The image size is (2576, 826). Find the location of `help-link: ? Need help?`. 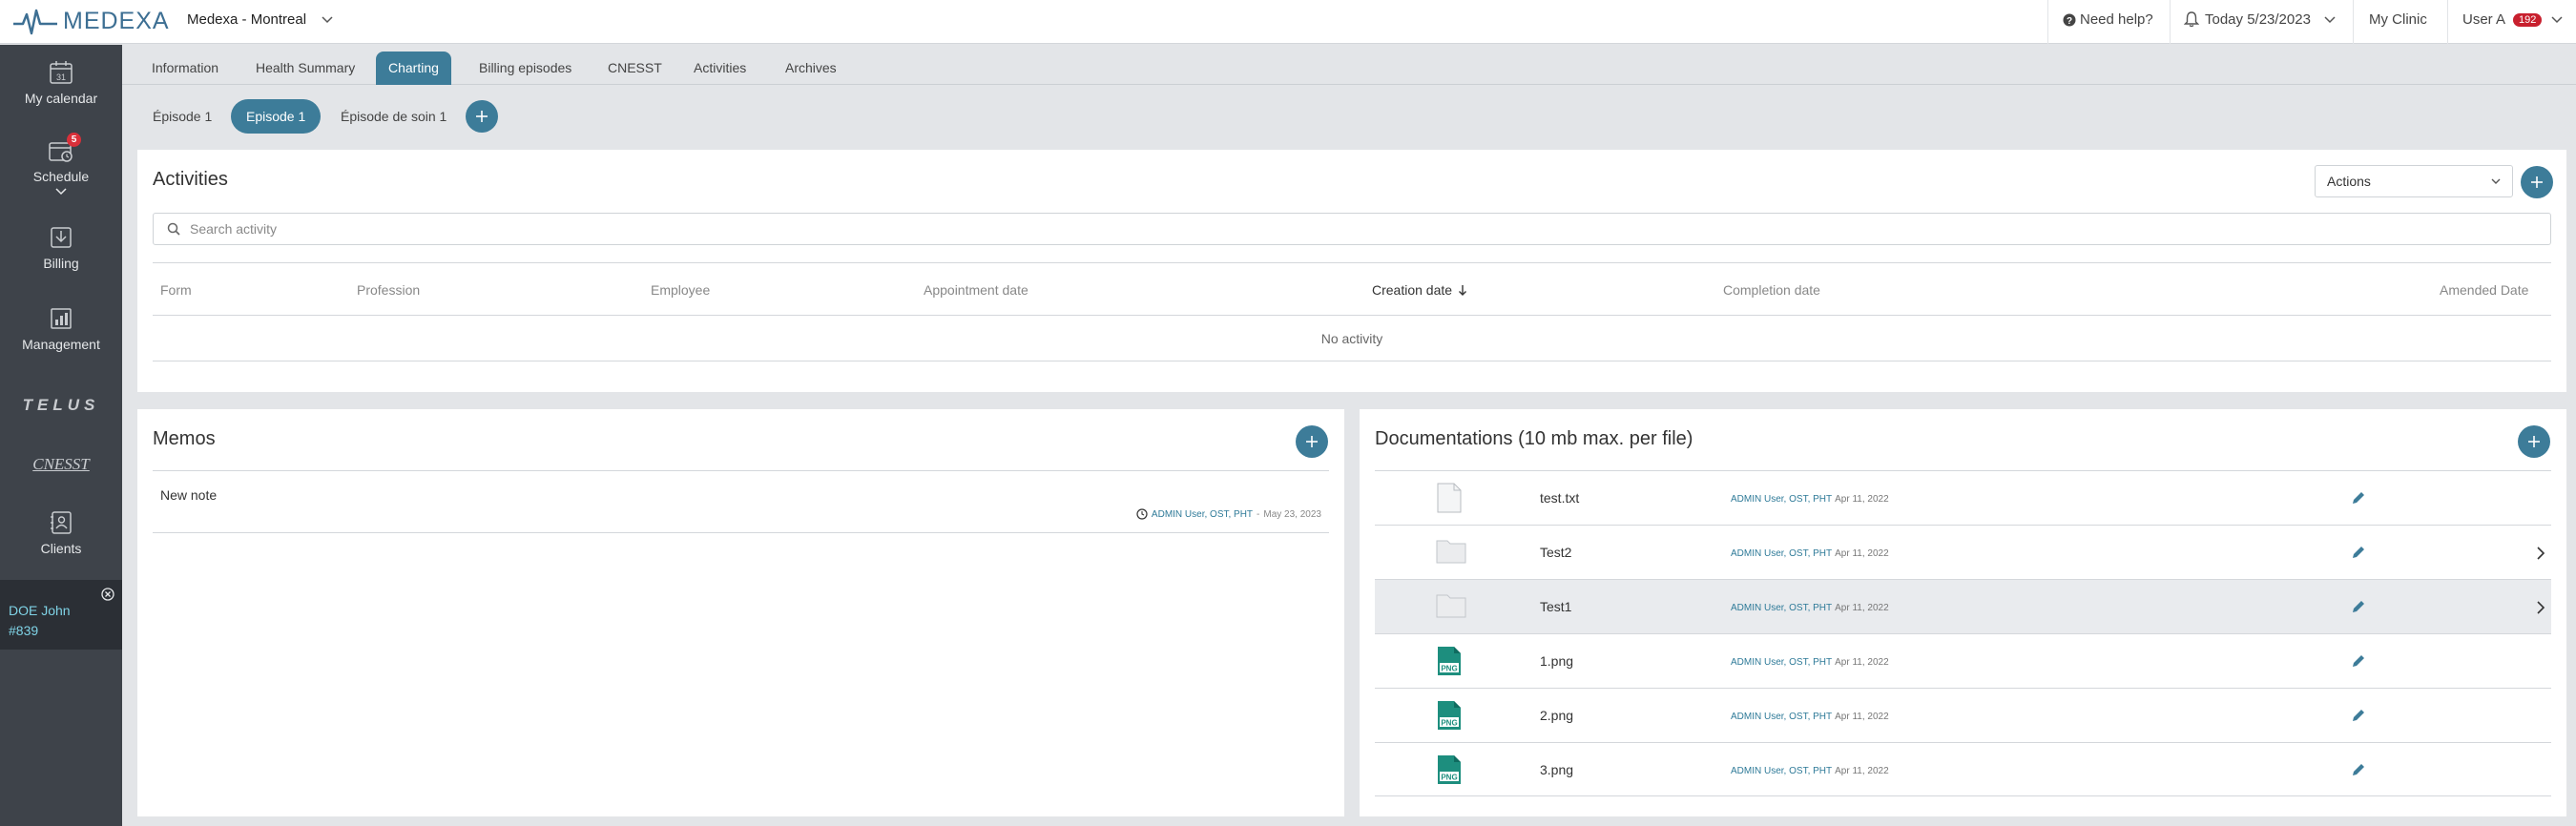

help-link: ? Need help? is located at coordinates (2108, 20).